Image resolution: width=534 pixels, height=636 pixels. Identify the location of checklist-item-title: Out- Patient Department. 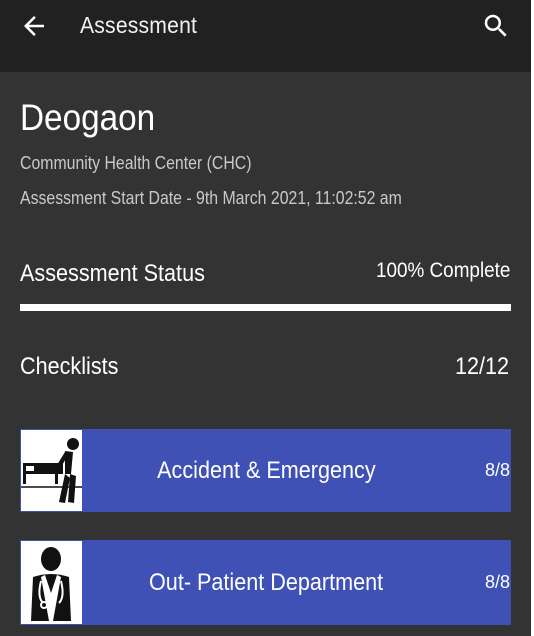
(266, 582).